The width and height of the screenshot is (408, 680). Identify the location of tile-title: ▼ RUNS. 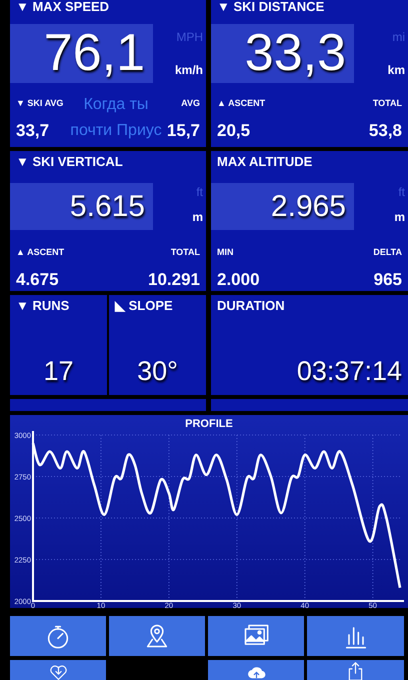
(42, 306).